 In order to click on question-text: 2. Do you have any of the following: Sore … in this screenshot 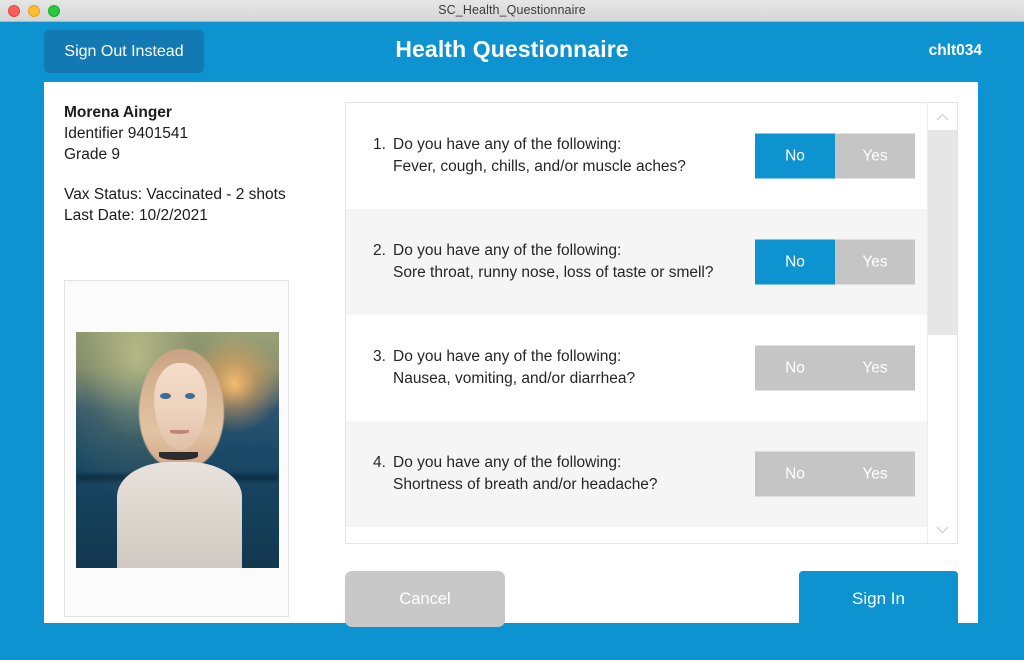, I will do `click(543, 262)`.